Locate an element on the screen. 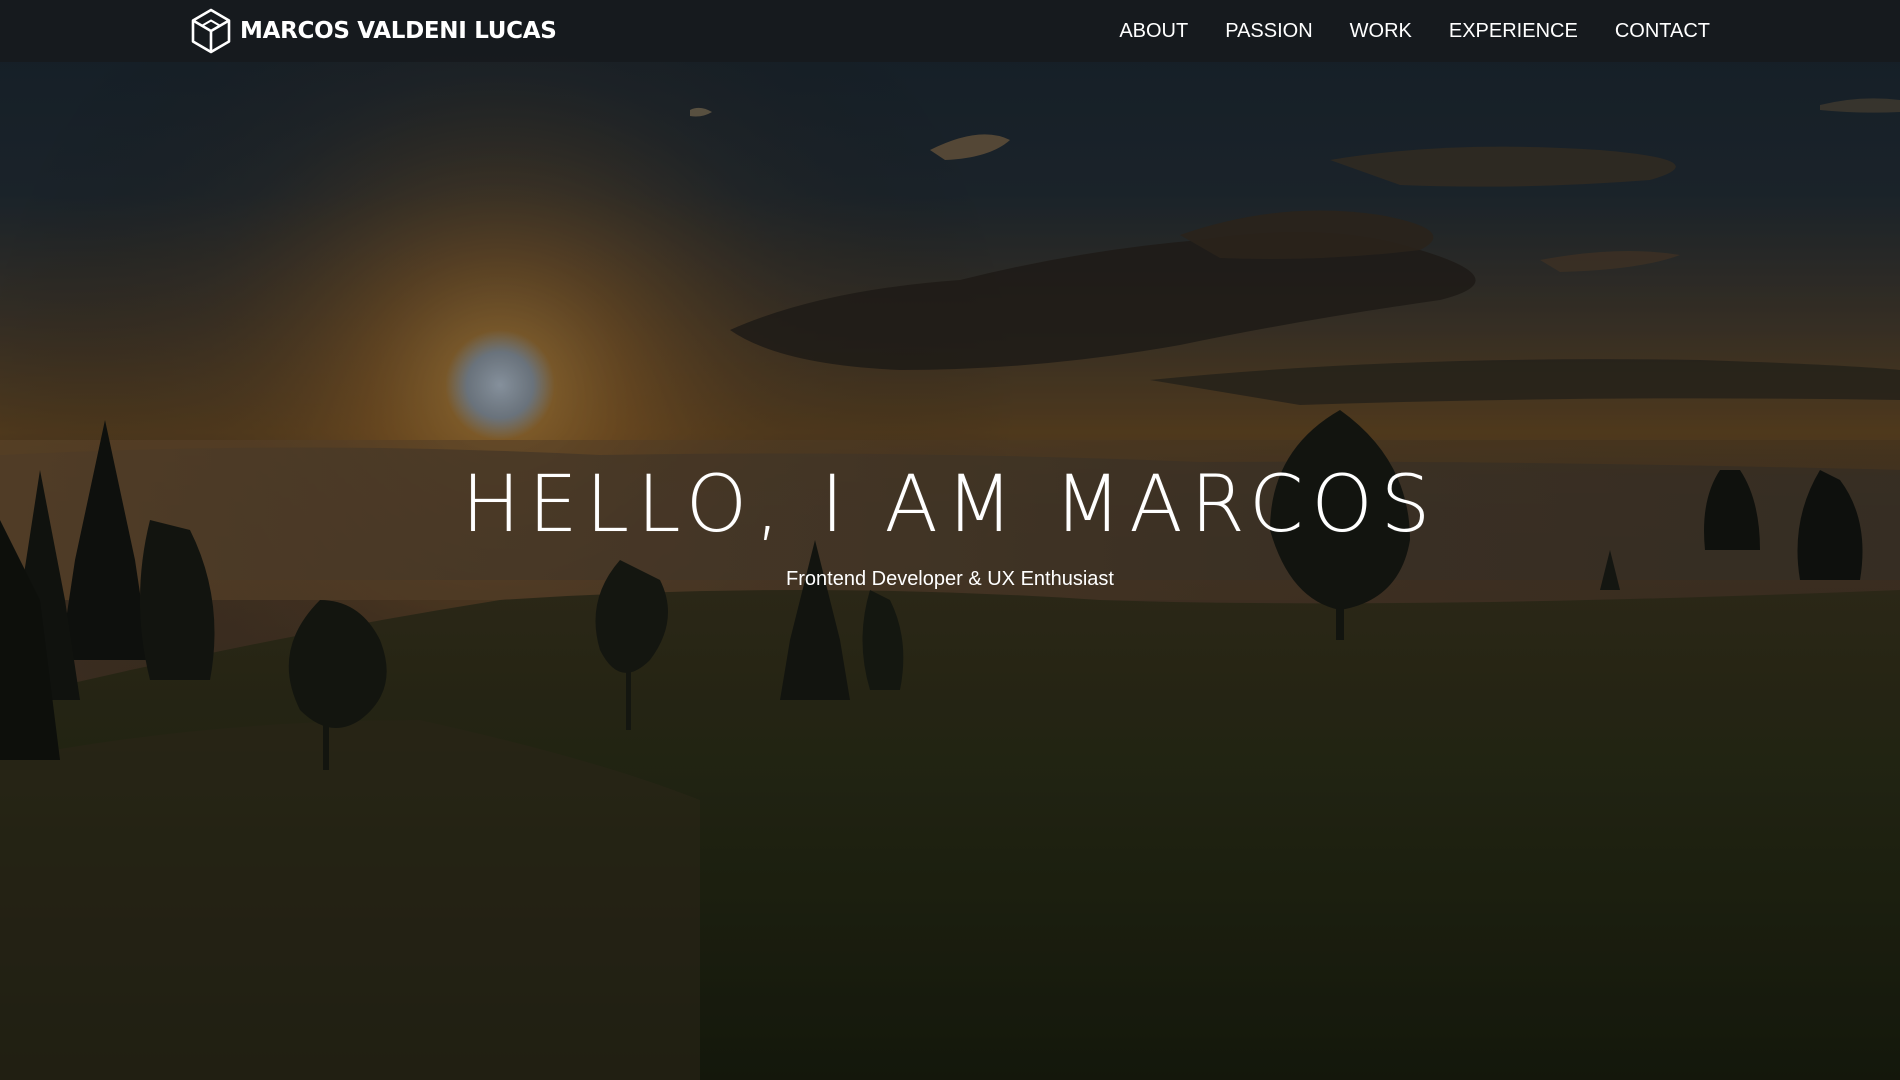  nav-item-passion: PASSION is located at coordinates (1268, 31).